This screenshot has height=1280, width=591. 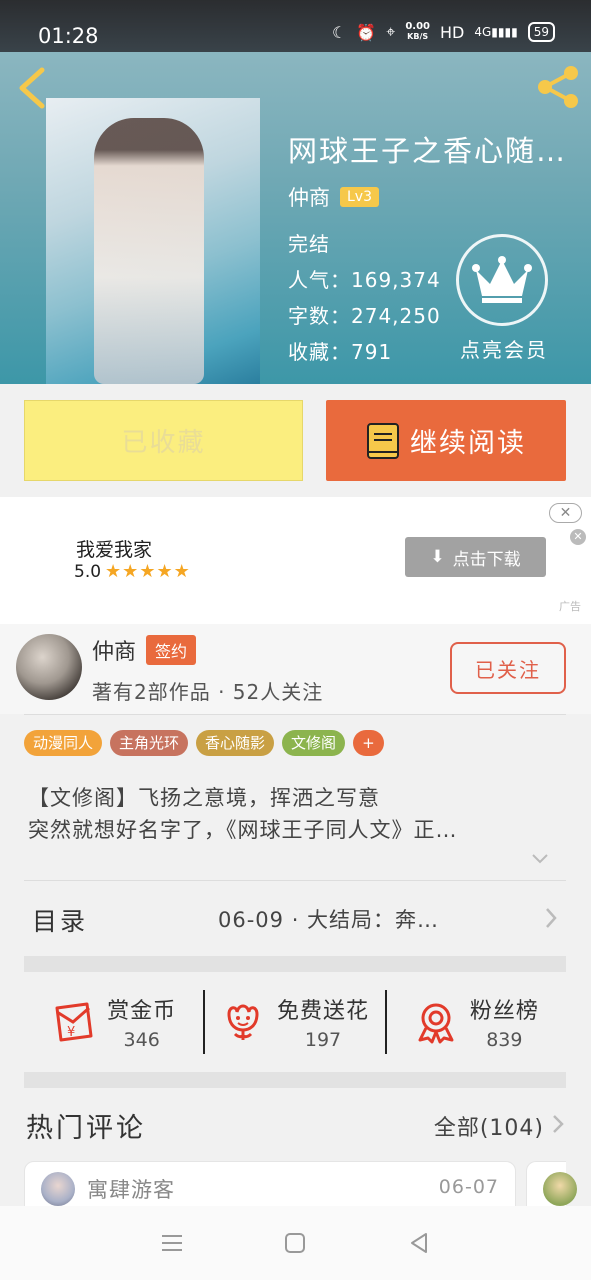 I want to click on stat-value: 839, so click(x=504, y=1040).